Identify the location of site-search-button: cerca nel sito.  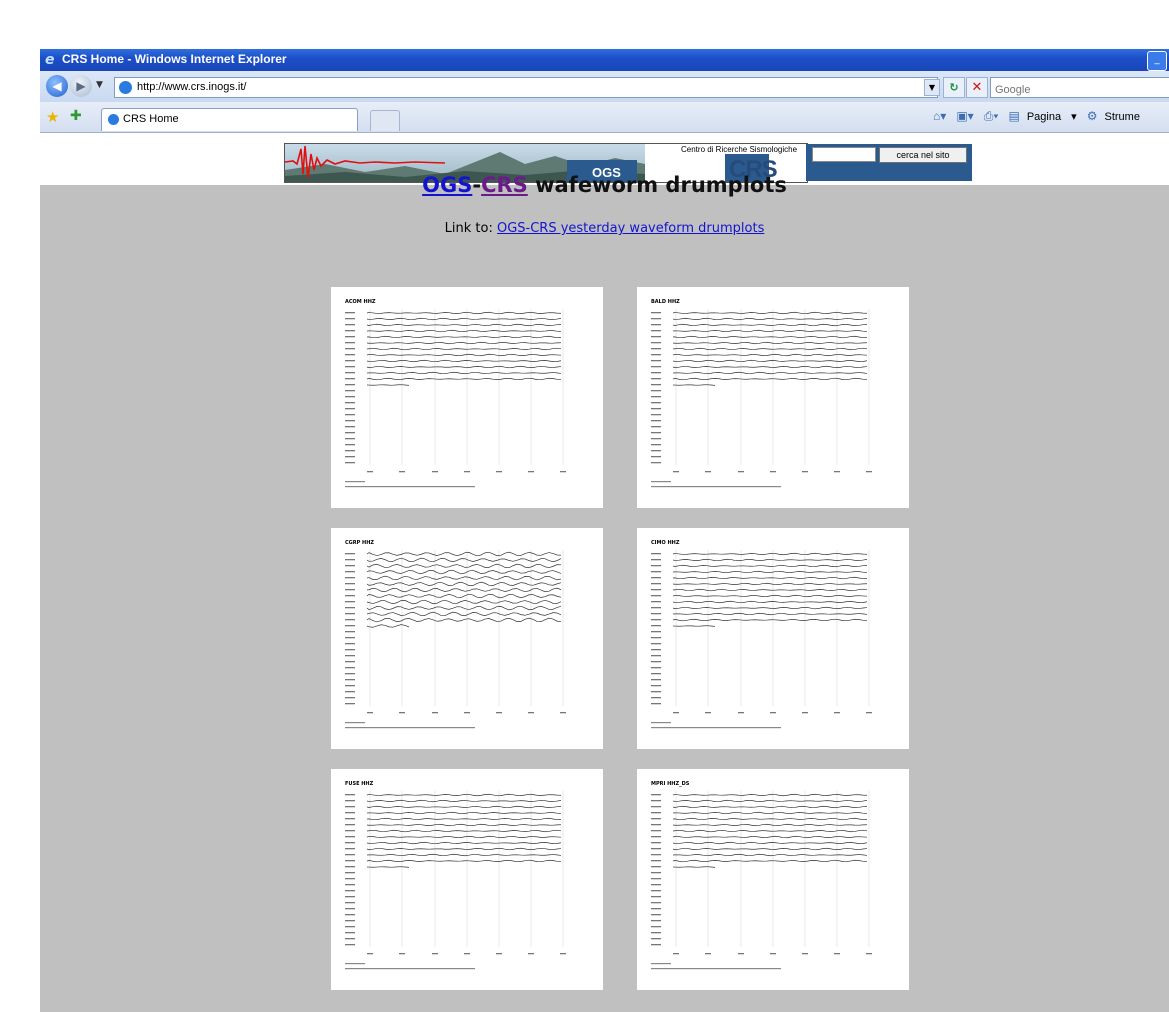
(923, 155).